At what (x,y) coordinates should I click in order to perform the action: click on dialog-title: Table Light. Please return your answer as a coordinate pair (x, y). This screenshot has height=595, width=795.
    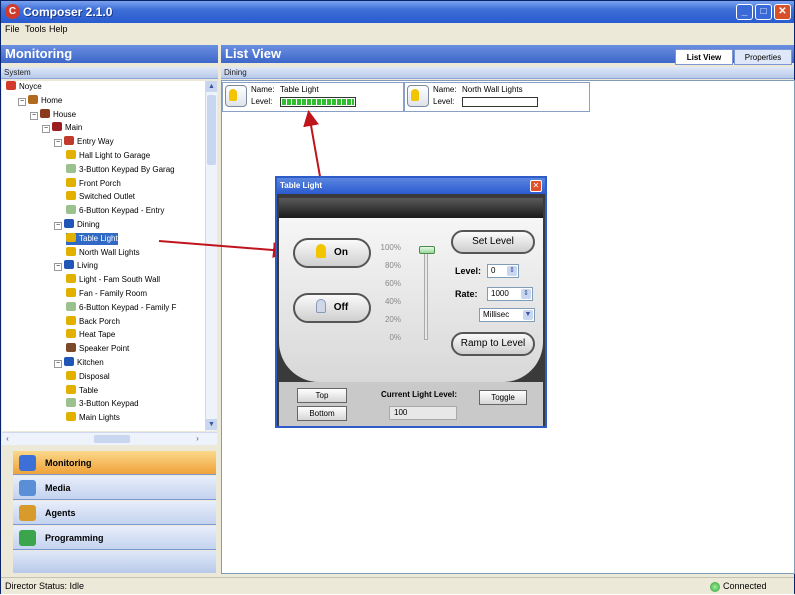
    Looking at the image, I should click on (411, 186).